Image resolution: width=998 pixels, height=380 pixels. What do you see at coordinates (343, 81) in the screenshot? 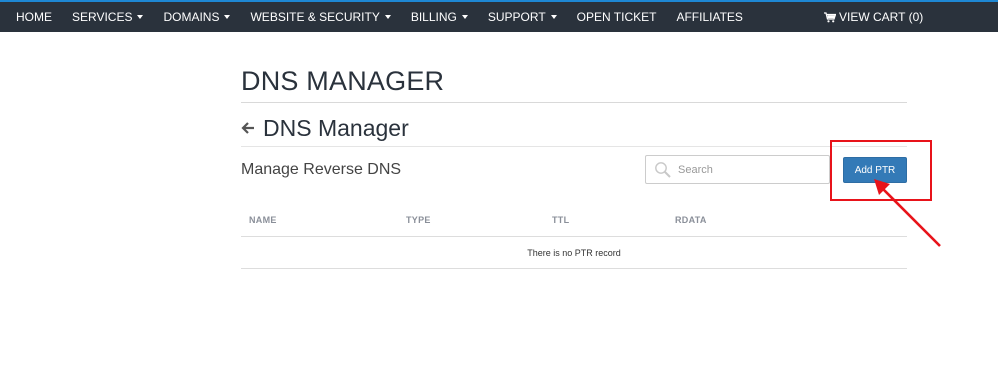
I see `page-title: DNS MANAGER` at bounding box center [343, 81].